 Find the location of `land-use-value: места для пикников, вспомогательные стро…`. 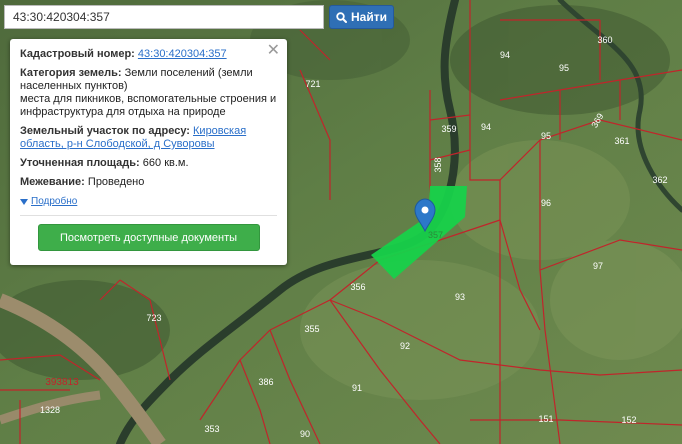

land-use-value: места для пикников, вспомогательные стро… is located at coordinates (148, 105).